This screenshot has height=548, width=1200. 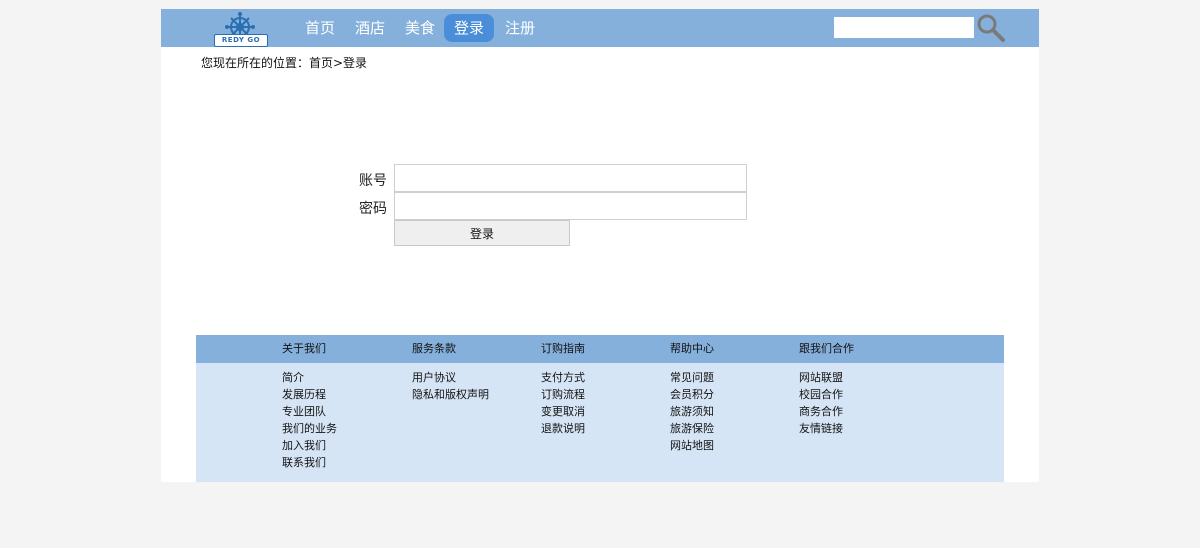 I want to click on footer-link-list: 支付方式 订购流程 变更取消 退款说明, so click(x=603, y=403).